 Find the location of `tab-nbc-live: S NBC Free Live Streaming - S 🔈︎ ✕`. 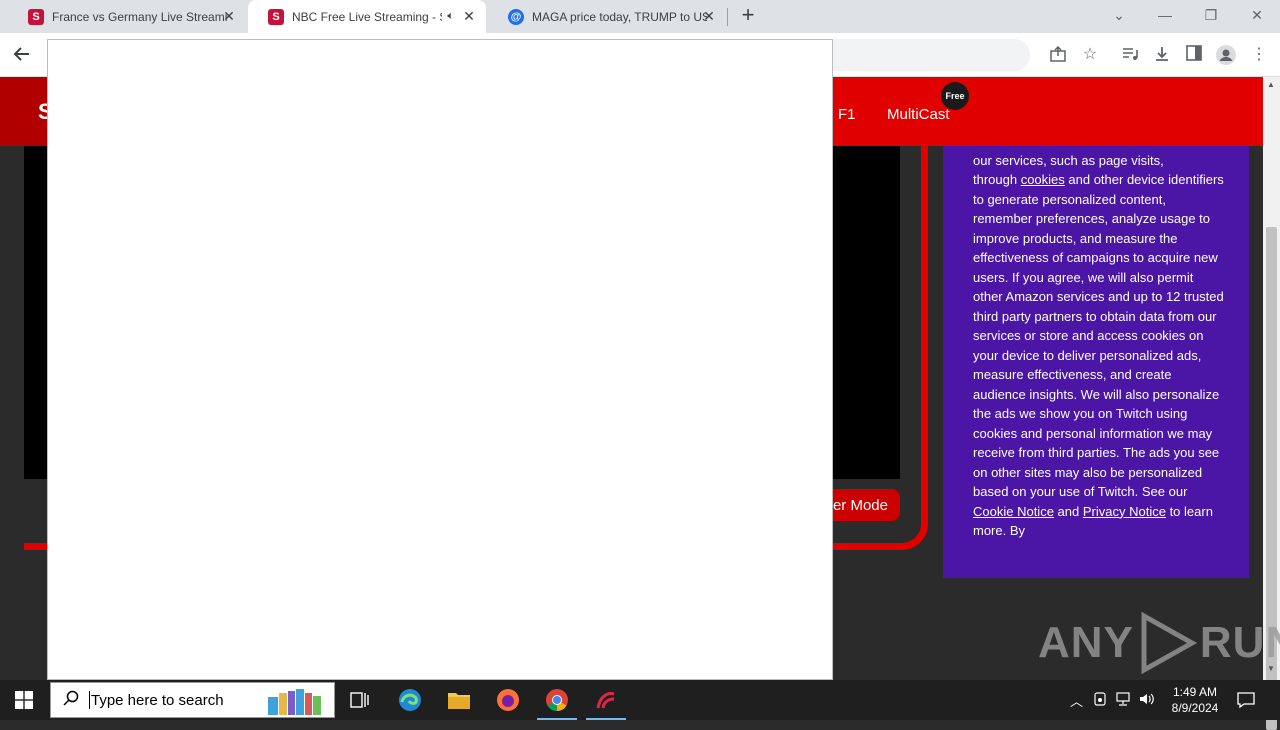

tab-nbc-live: S NBC Free Live Streaming - S 🔈︎ ✕ is located at coordinates (367, 16).